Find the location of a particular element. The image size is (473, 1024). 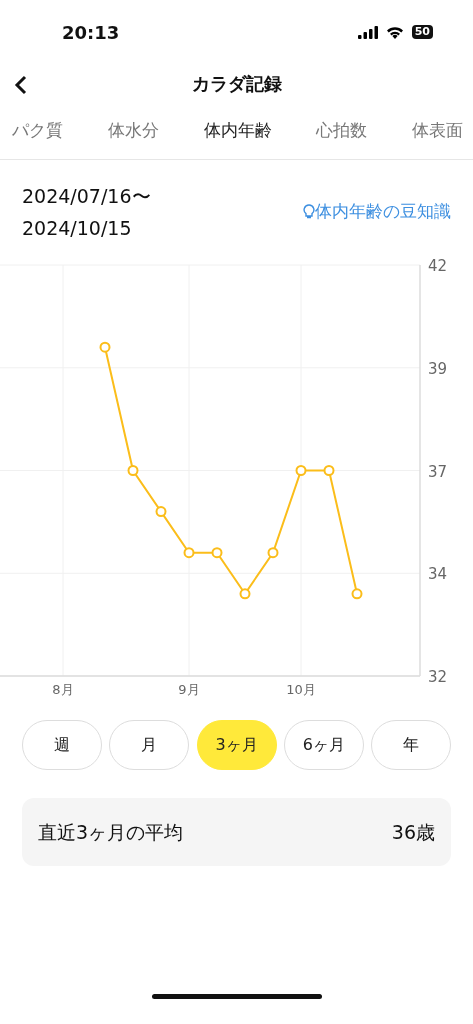

signal-icon is located at coordinates (367, 32).